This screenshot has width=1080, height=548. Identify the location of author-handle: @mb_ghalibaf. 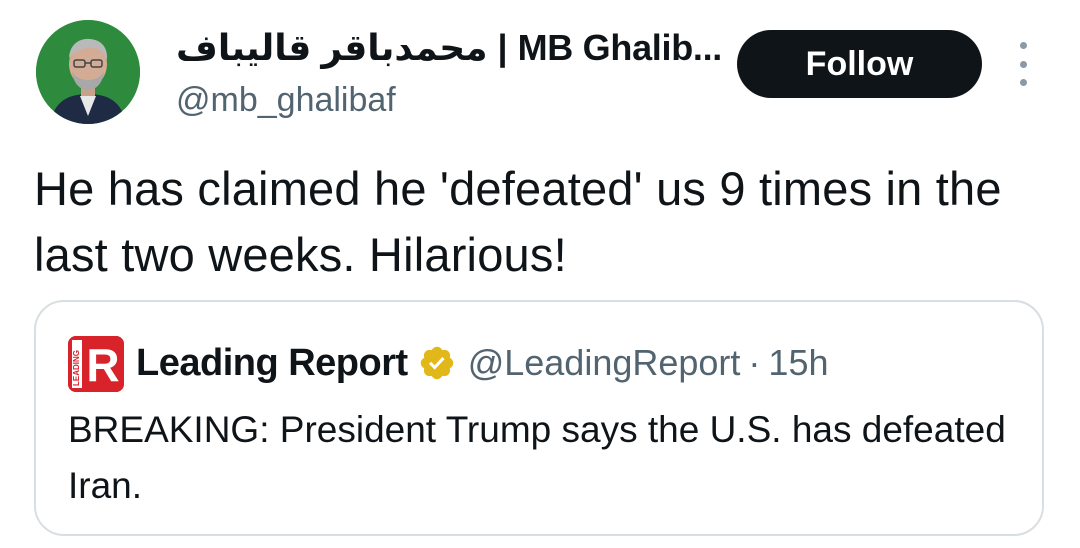
(286, 100).